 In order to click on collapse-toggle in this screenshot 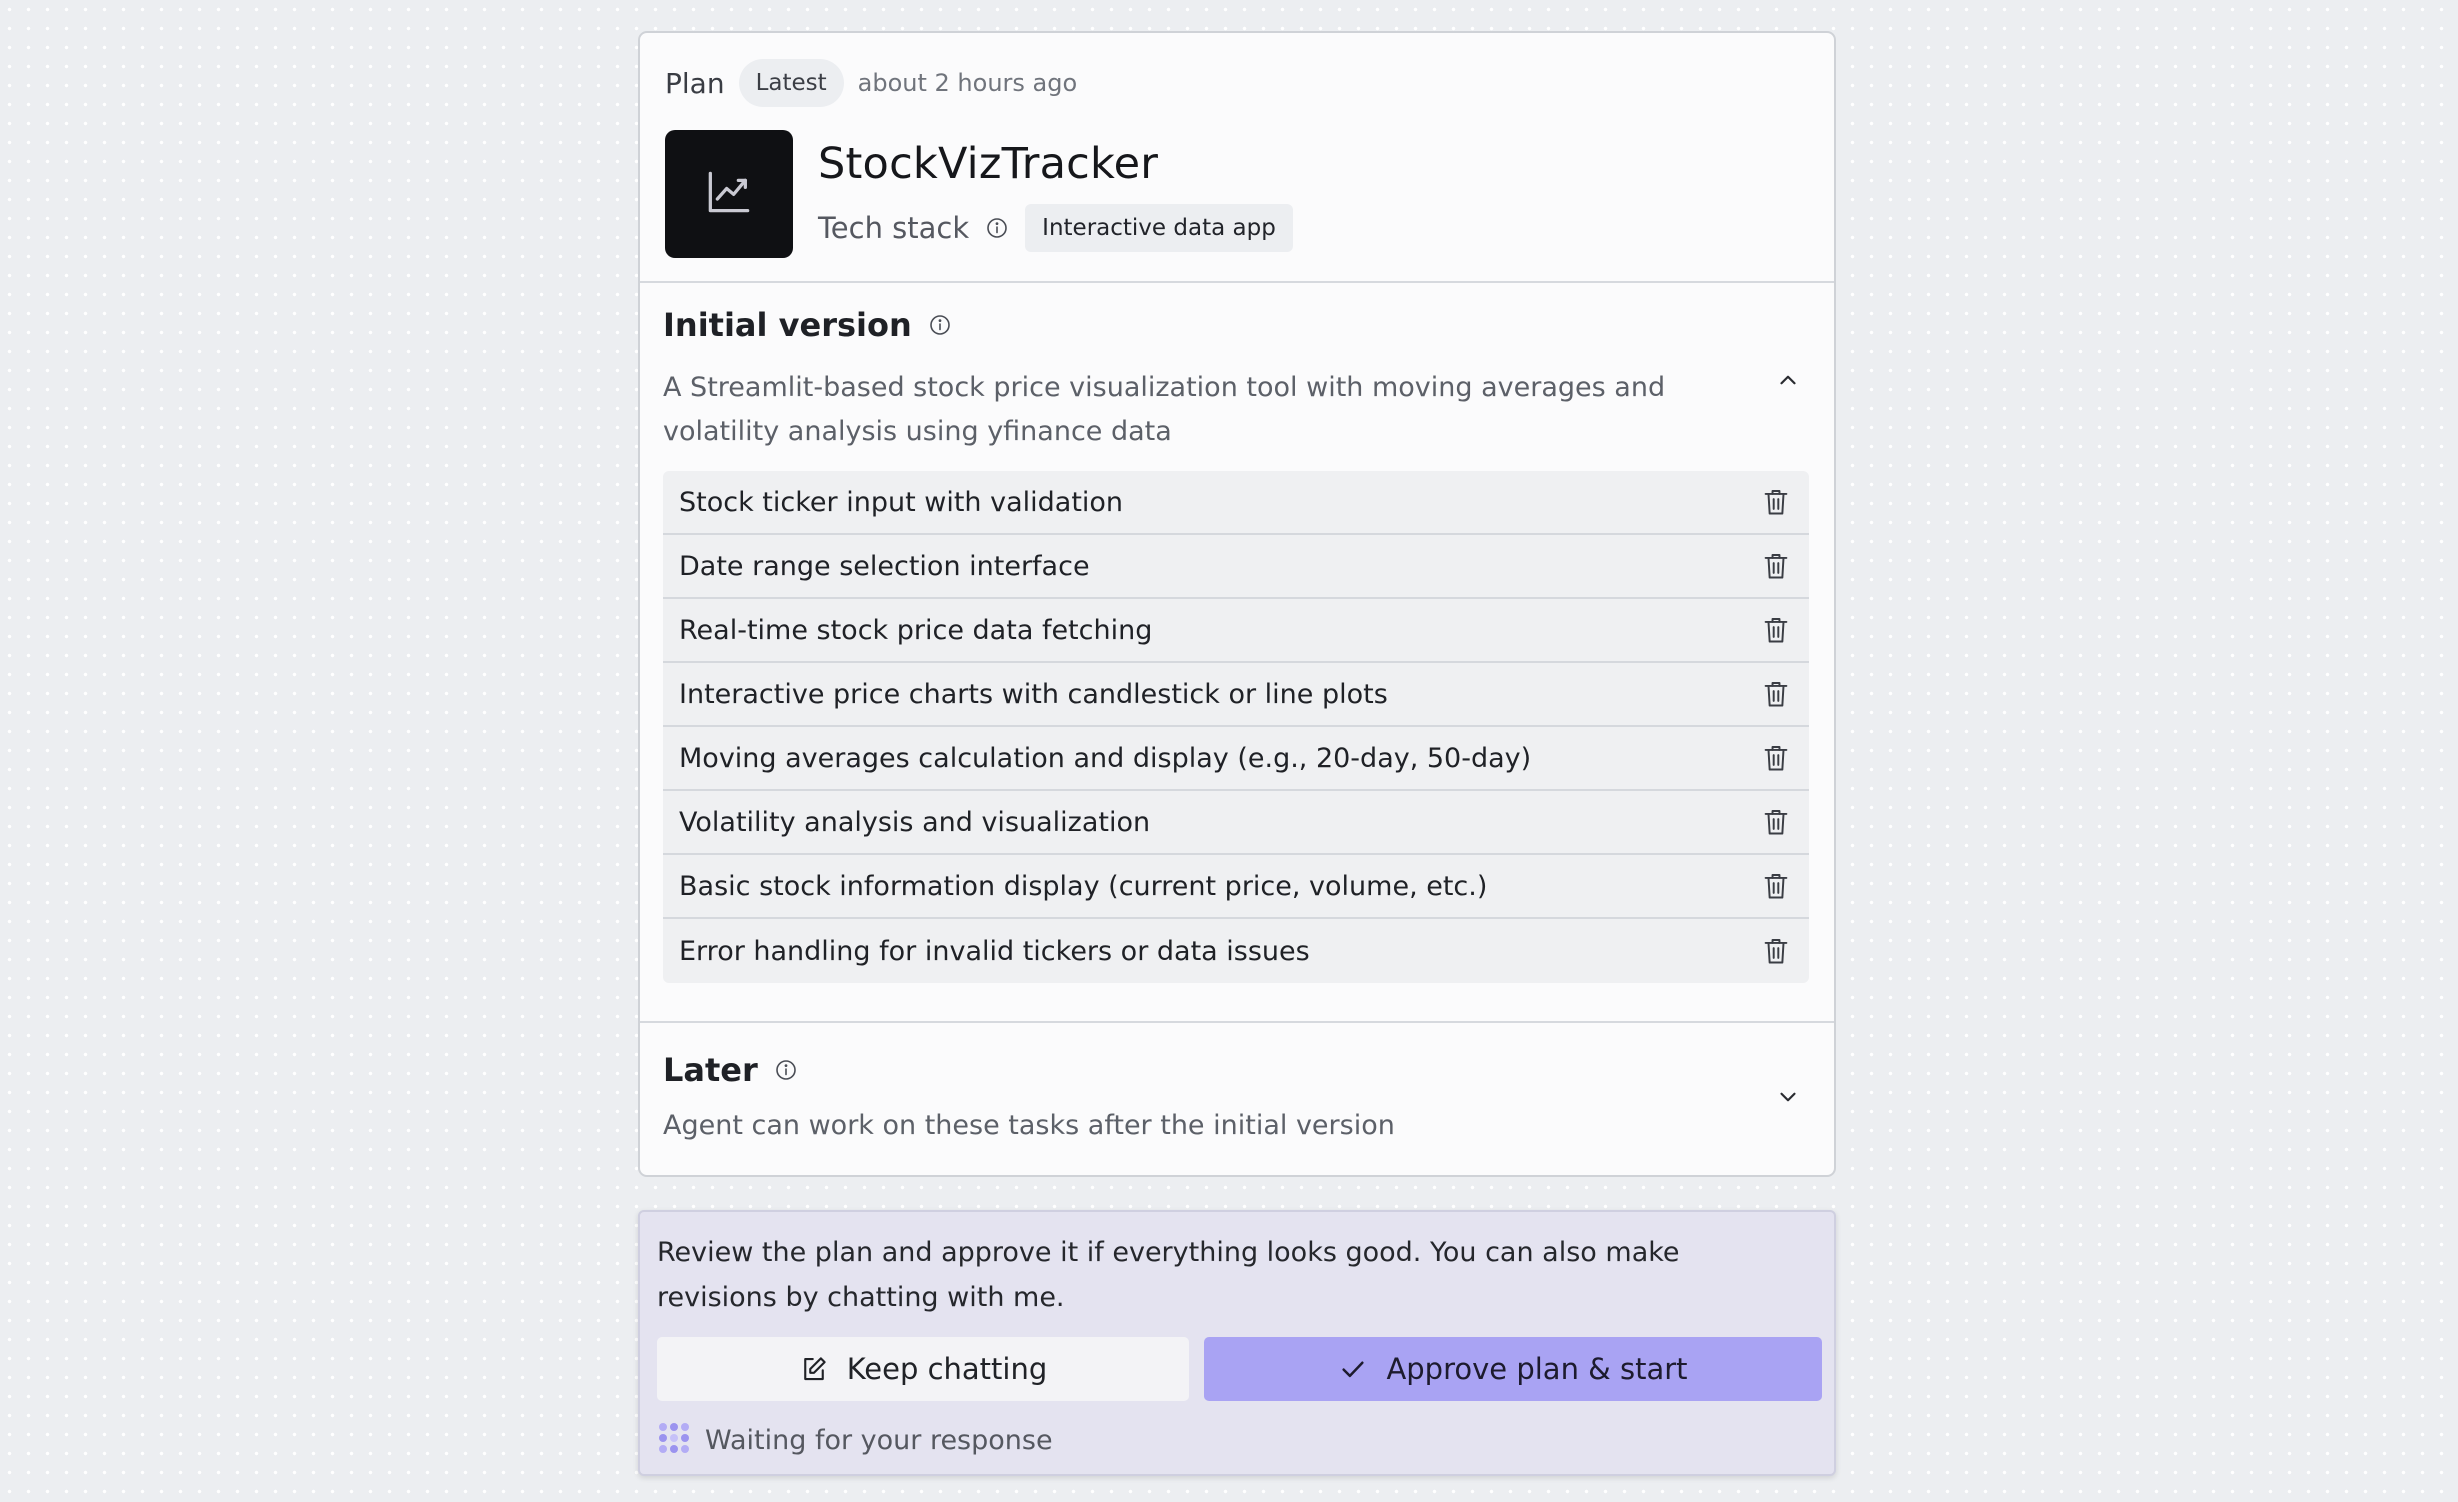, I will do `click(1788, 382)`.